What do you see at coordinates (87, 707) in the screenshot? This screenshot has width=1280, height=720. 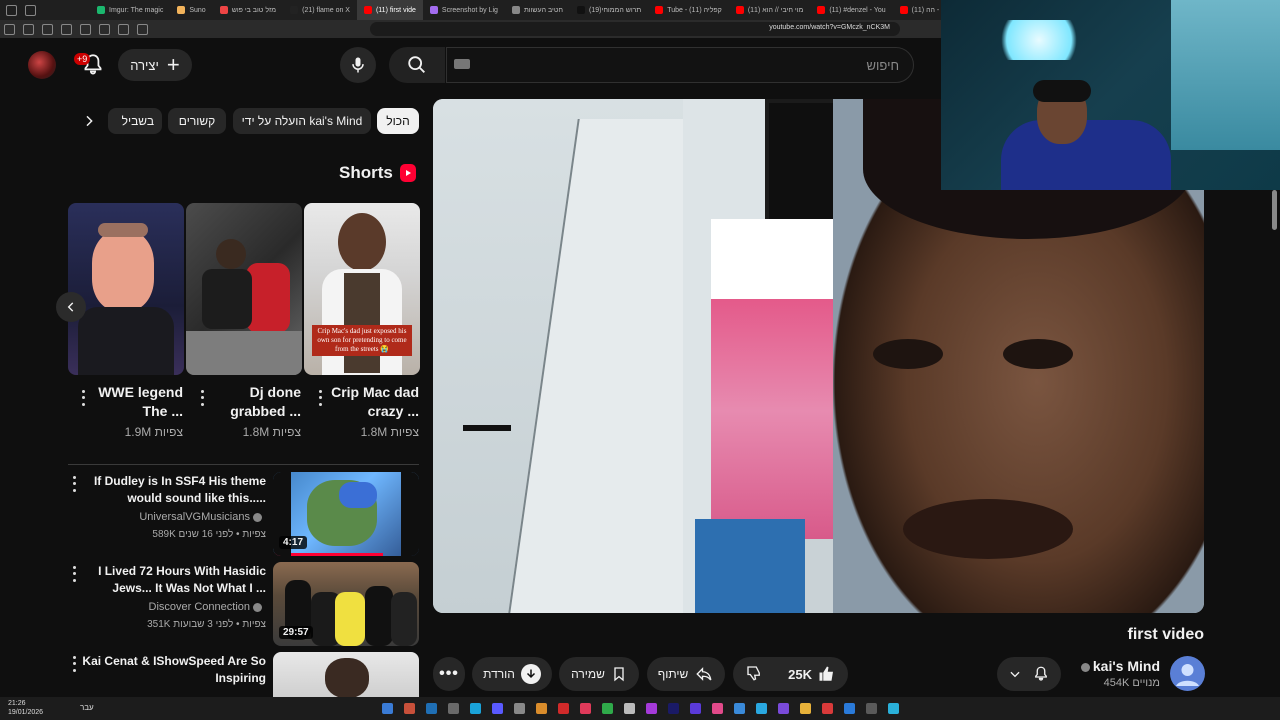 I see `language-indicator: עבר` at bounding box center [87, 707].